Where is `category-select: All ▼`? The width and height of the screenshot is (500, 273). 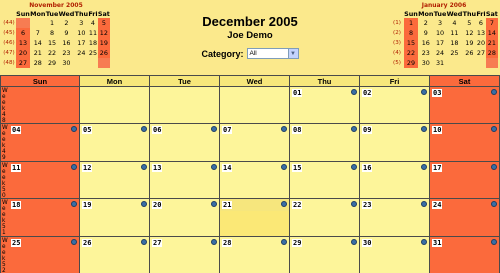
category-select: All ▼ is located at coordinates (272, 53).